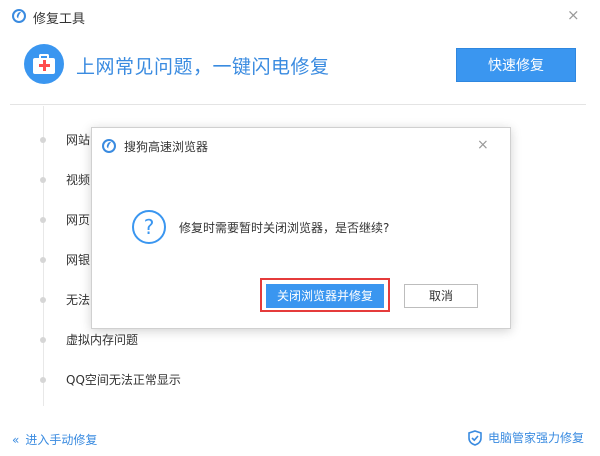 This screenshot has height=456, width=600. I want to click on page-headline: 上网常见问题，一键闪电修复, so click(203, 67).